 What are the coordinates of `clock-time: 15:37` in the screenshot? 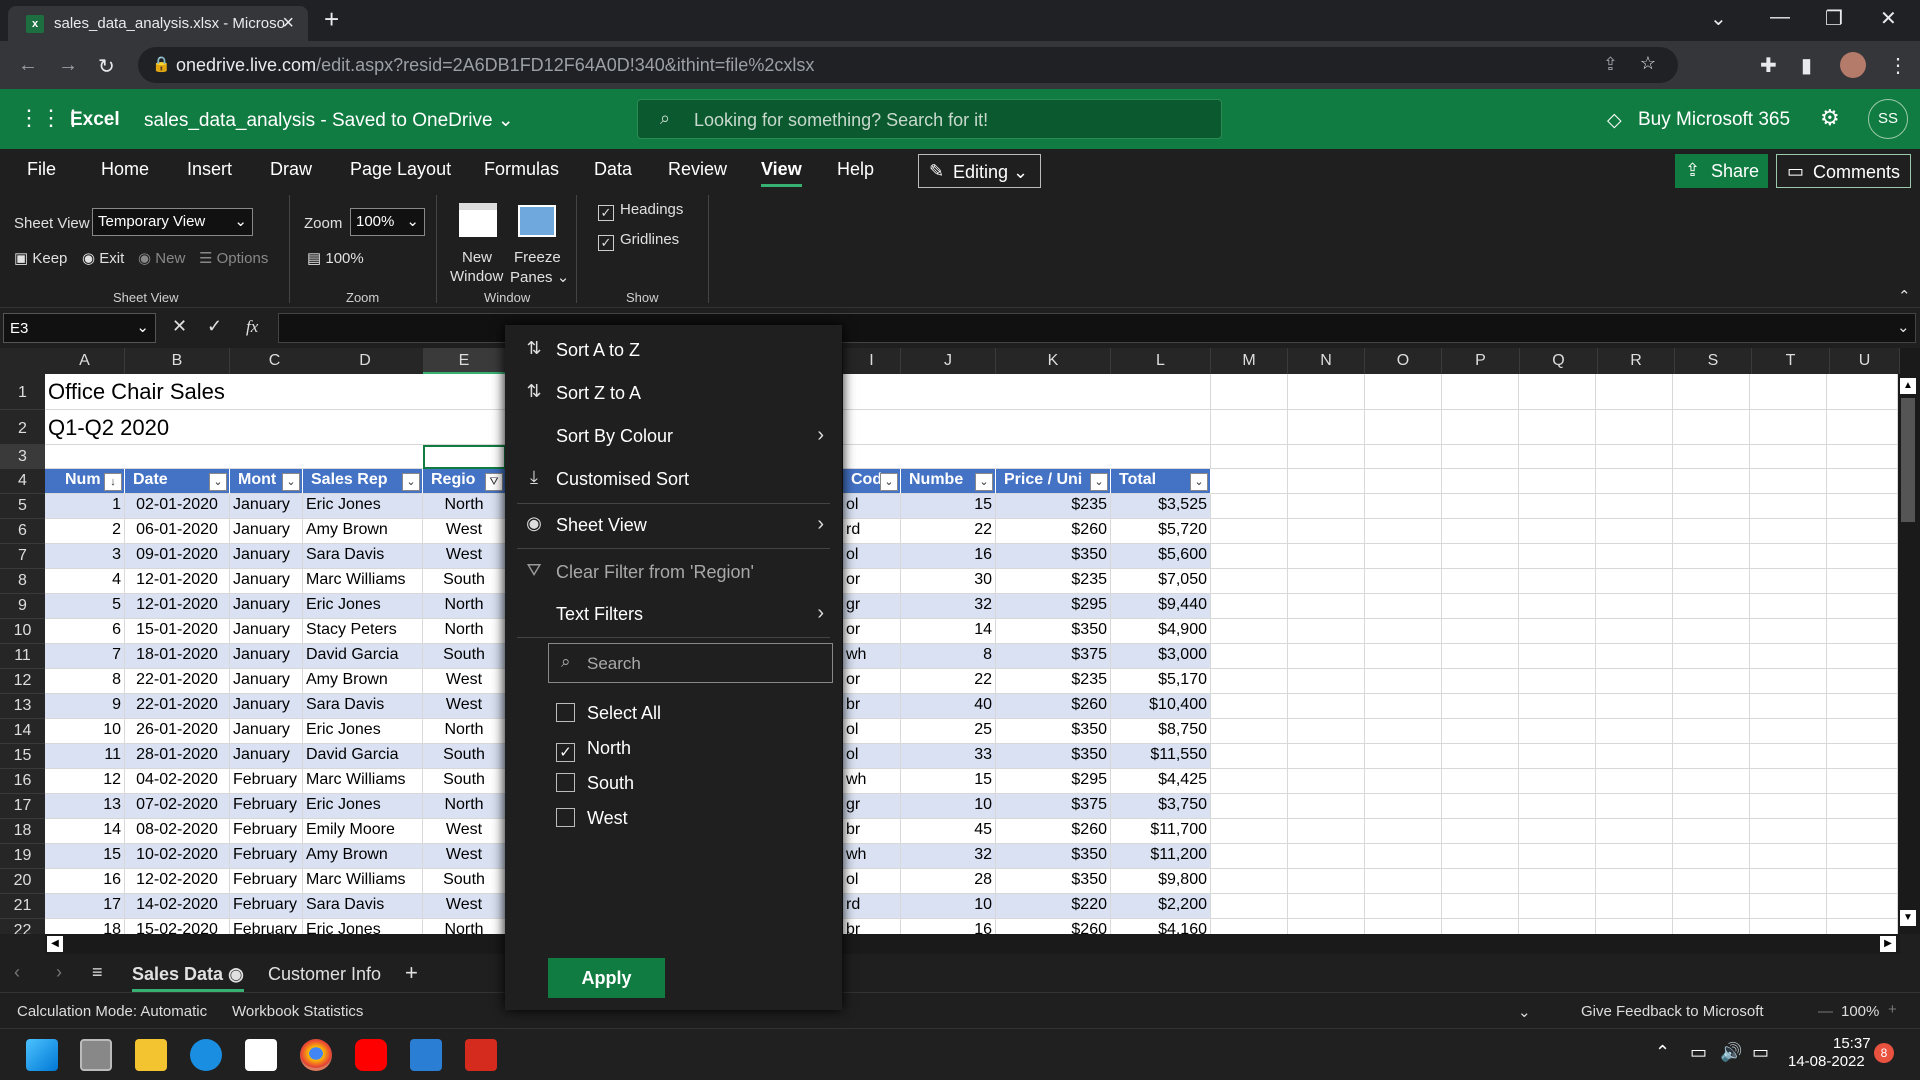 It's located at (1852, 1043).